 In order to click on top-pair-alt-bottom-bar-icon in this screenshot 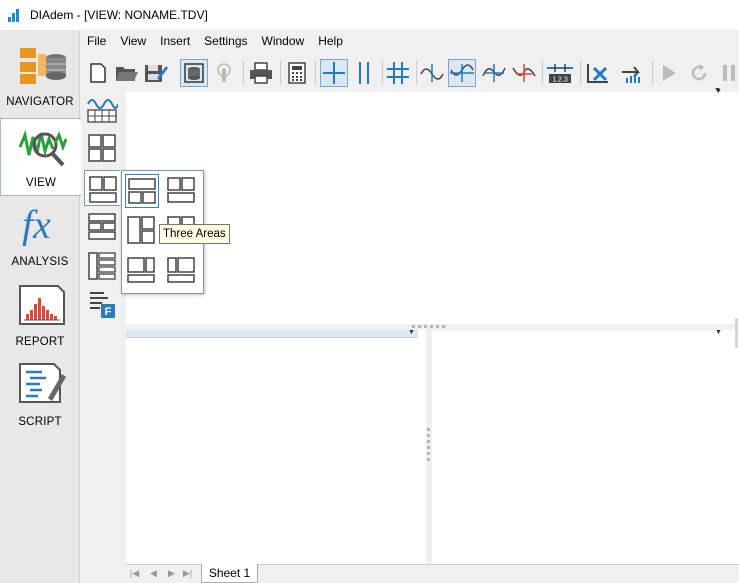, I will do `click(181, 270)`.